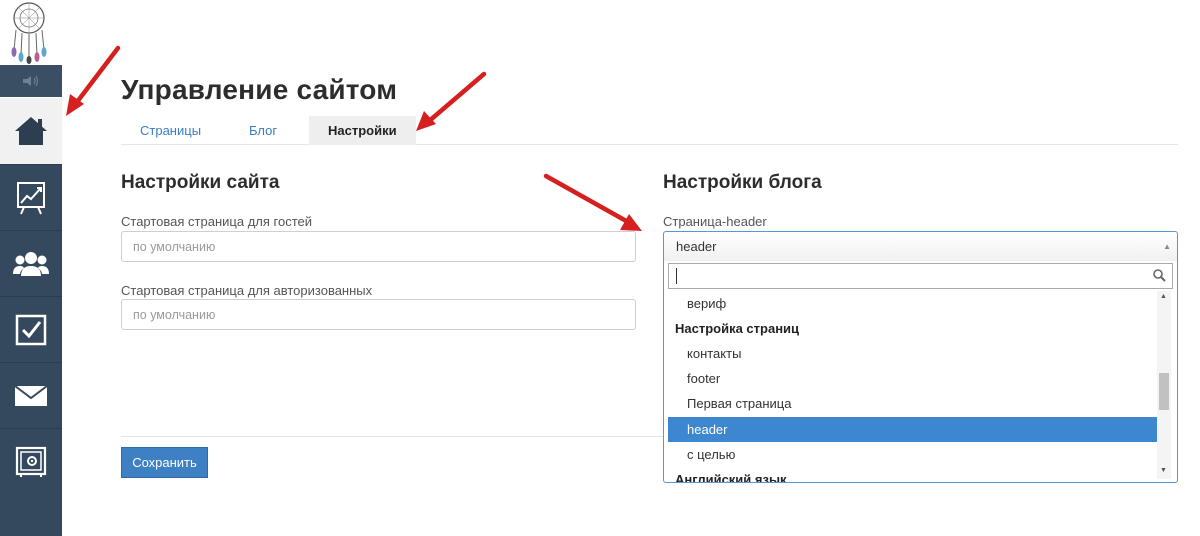  I want to click on tab-pages: Страницы, so click(170, 130).